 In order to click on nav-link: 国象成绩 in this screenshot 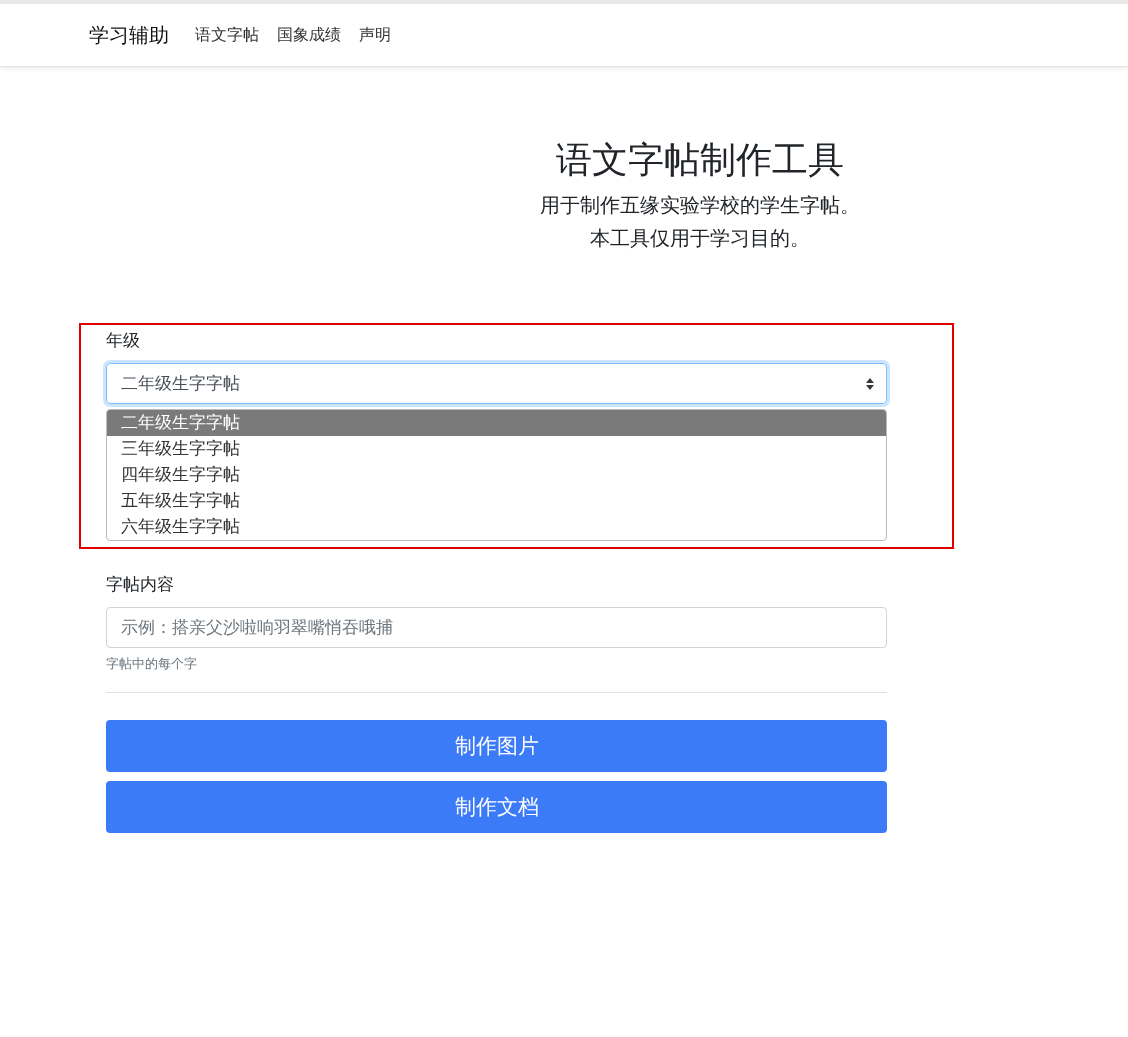, I will do `click(309, 35)`.